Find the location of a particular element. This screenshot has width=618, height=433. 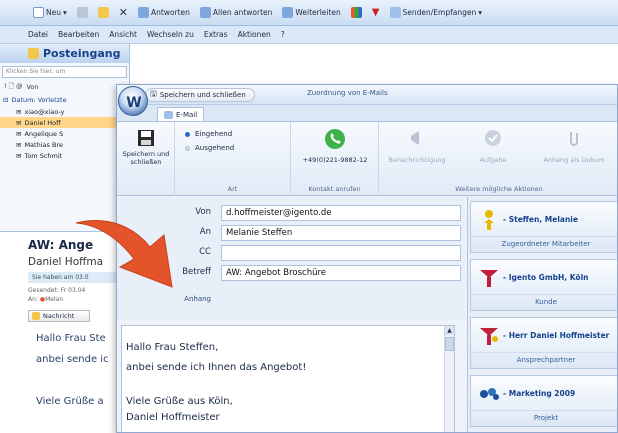

print-button is located at coordinates (82, 12).